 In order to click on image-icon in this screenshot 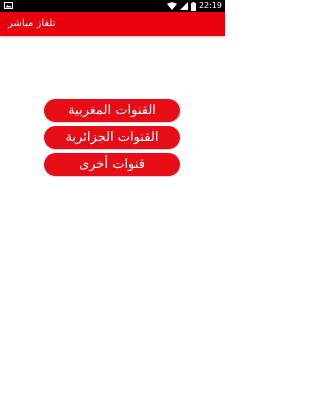, I will do `click(8, 5)`.